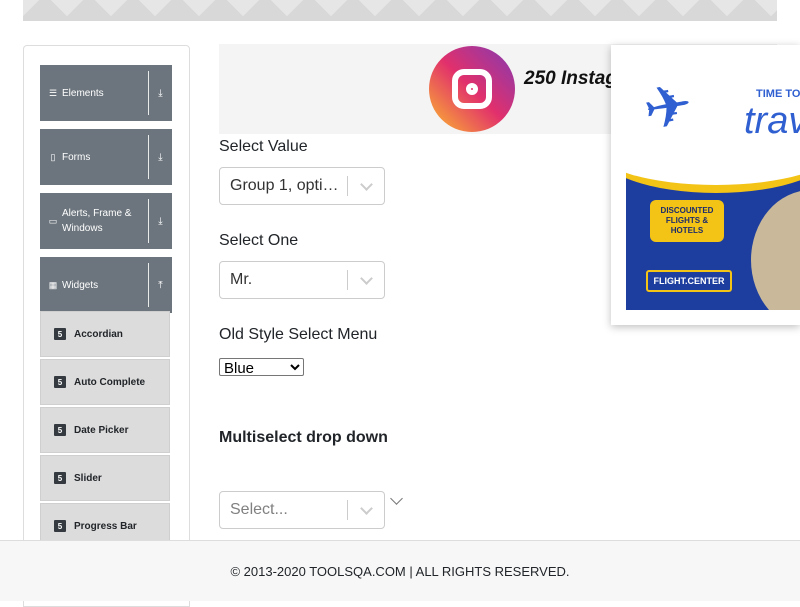 This screenshot has height=607, width=800. What do you see at coordinates (101, 430) in the screenshot?
I see `sidebar-item-label: Date Picker` at bounding box center [101, 430].